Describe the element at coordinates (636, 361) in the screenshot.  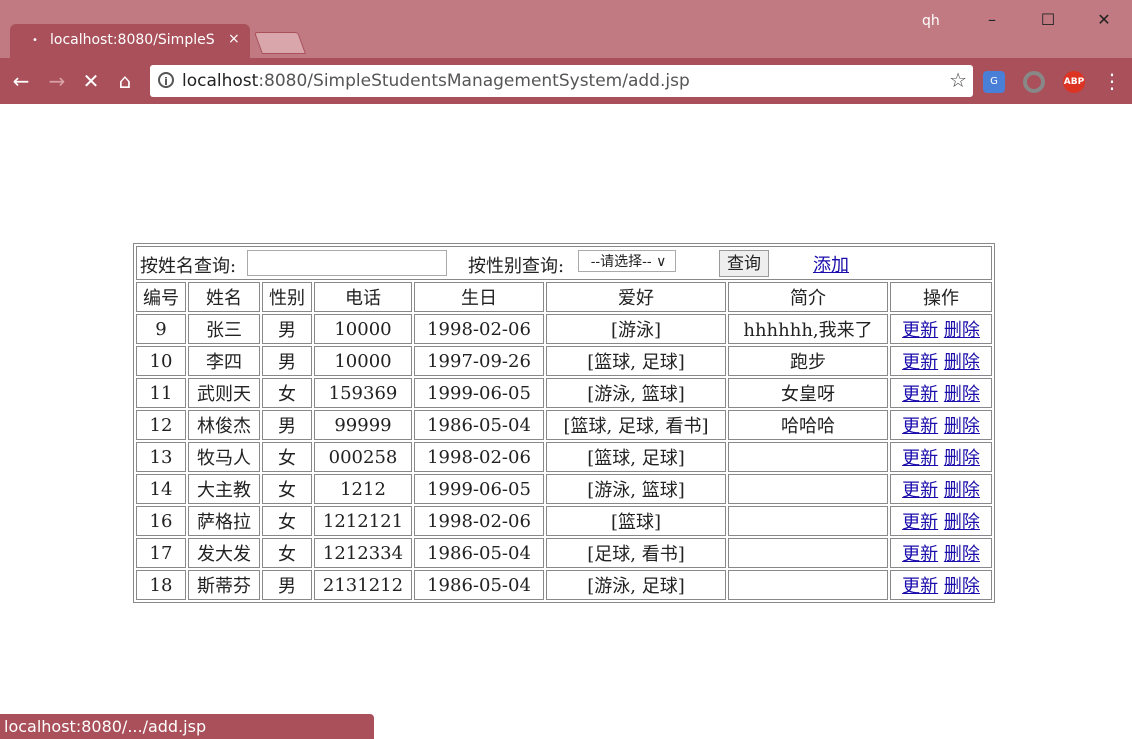
I see `cell-hobby: [篮球, 足球]` at that location.